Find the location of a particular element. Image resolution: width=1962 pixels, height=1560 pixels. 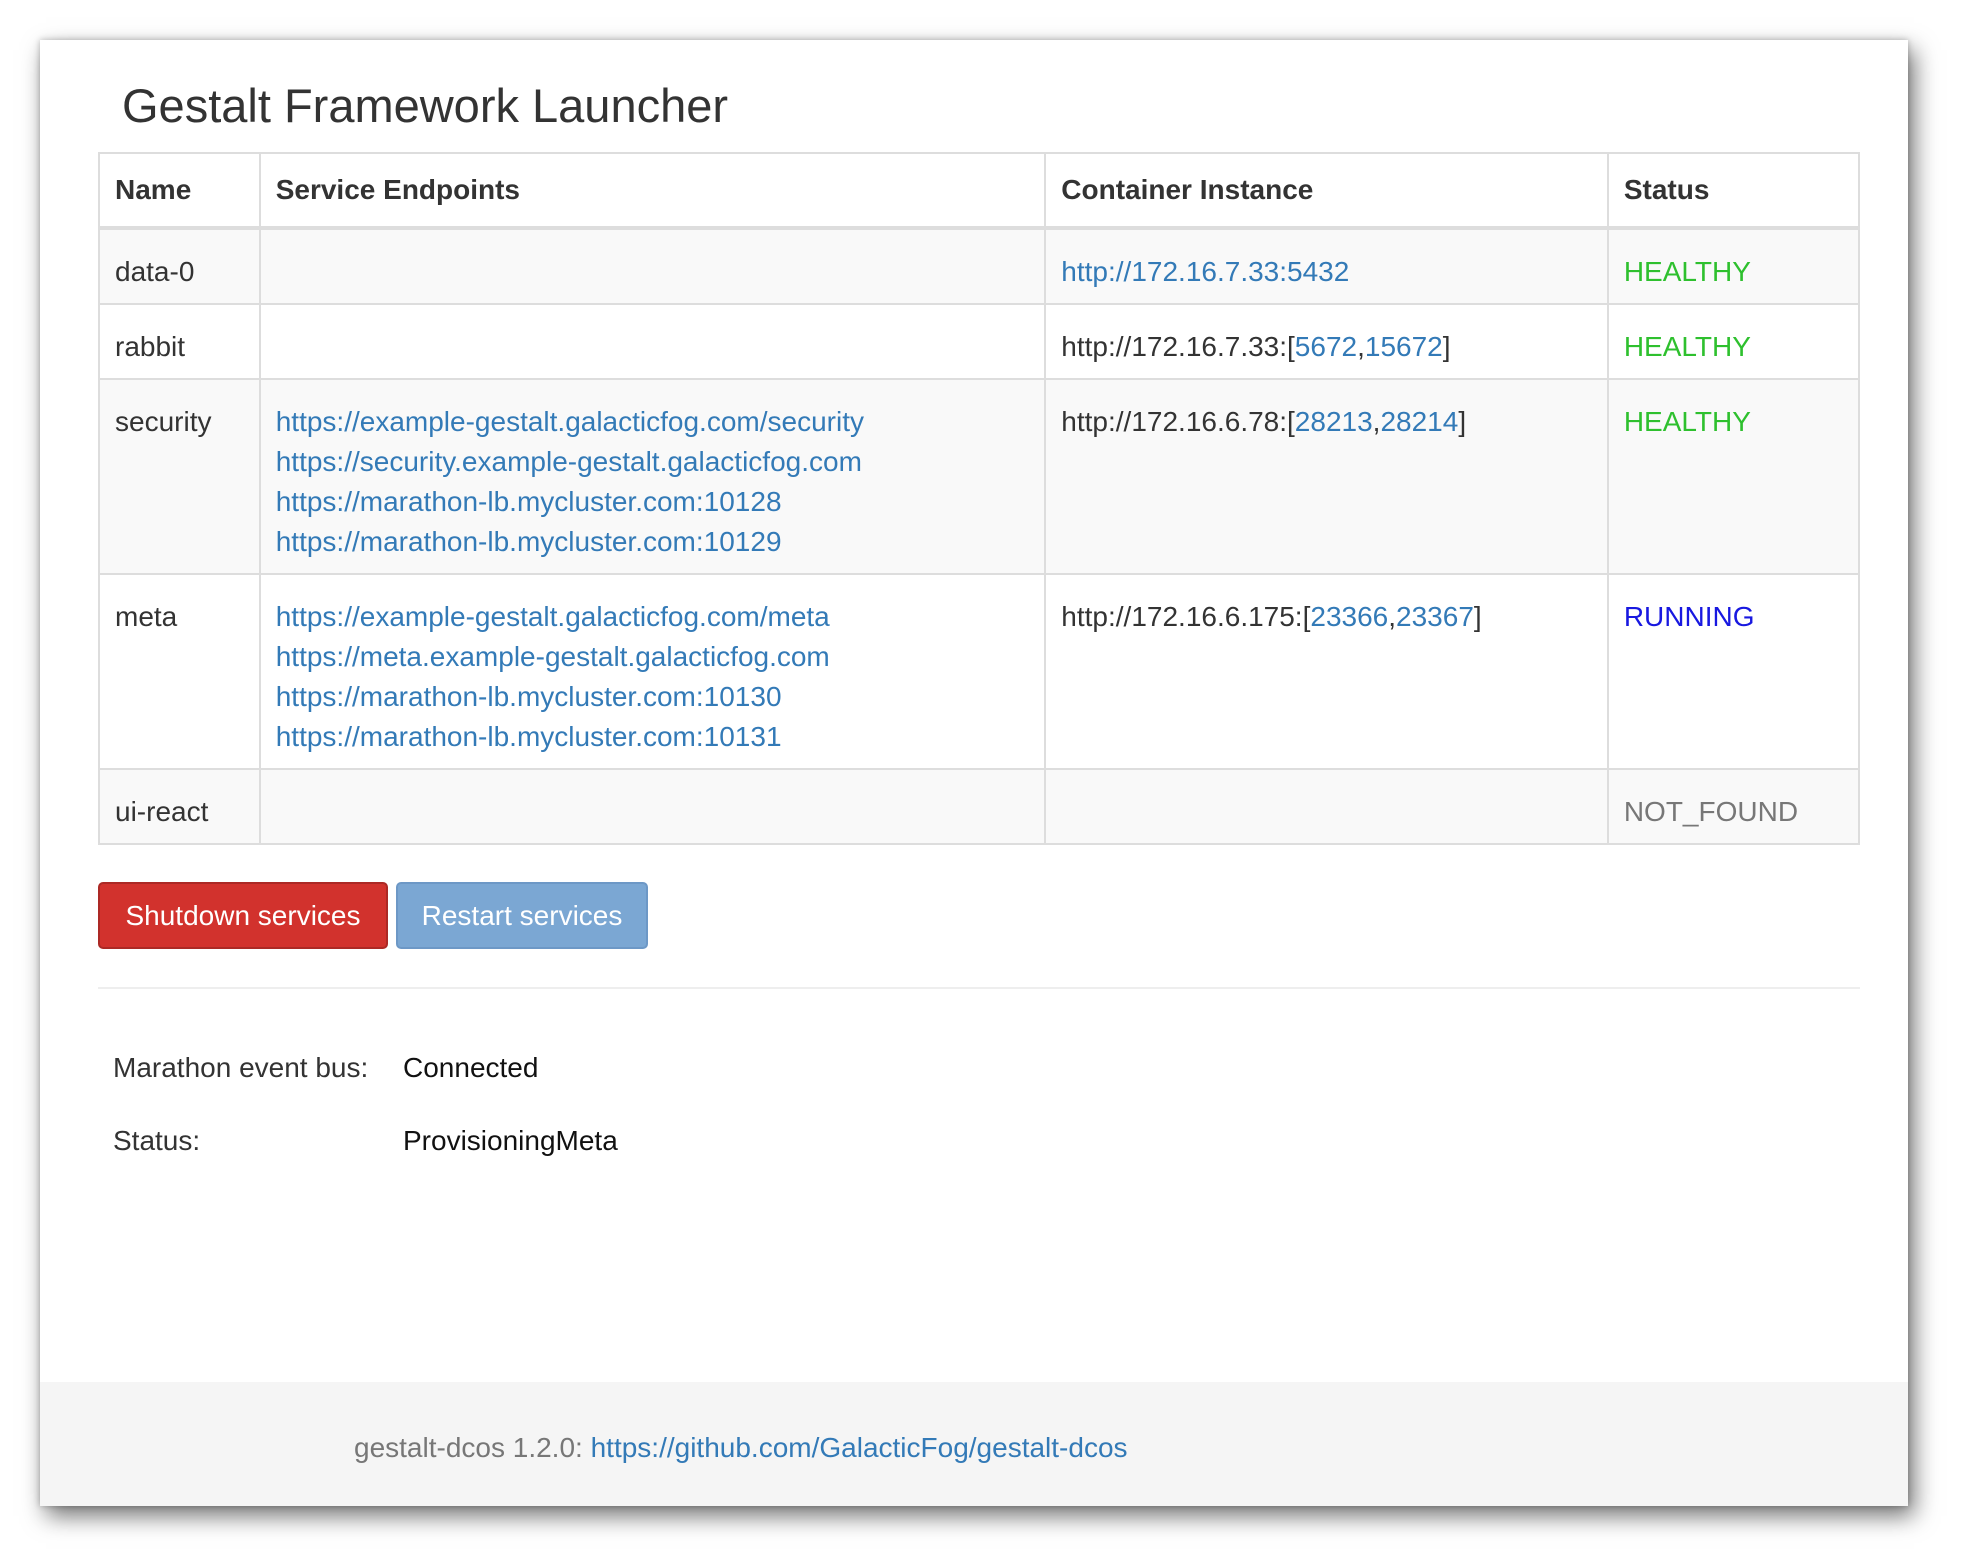

container-instance-cell is located at coordinates (1326, 806).